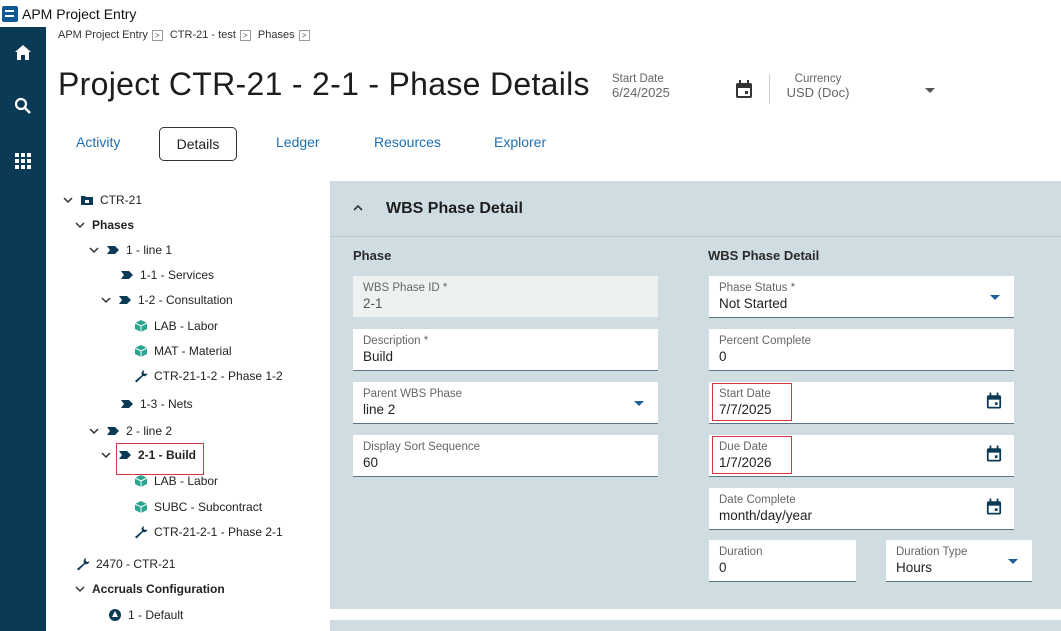 The image size is (1061, 631). I want to click on tree-node-services: 1-1 - Services, so click(167, 275).